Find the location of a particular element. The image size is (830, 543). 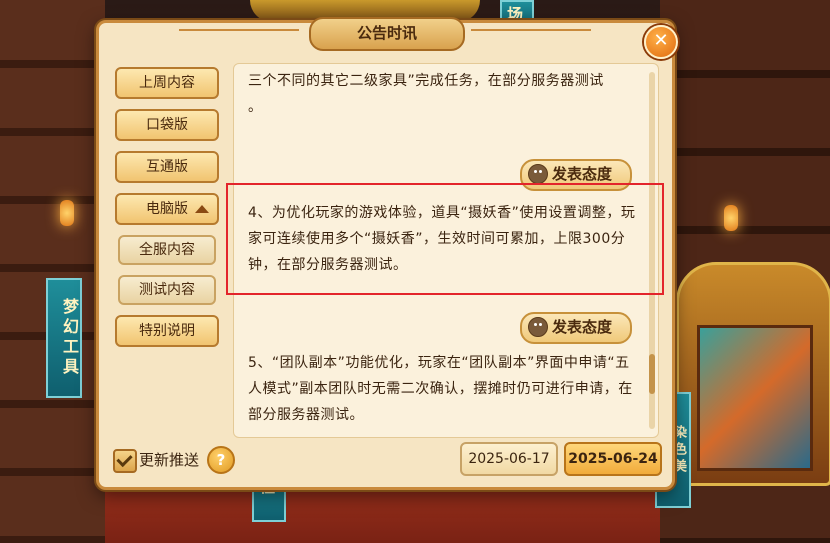

sidebar-item-last-week: 上周内容 is located at coordinates (167, 83).